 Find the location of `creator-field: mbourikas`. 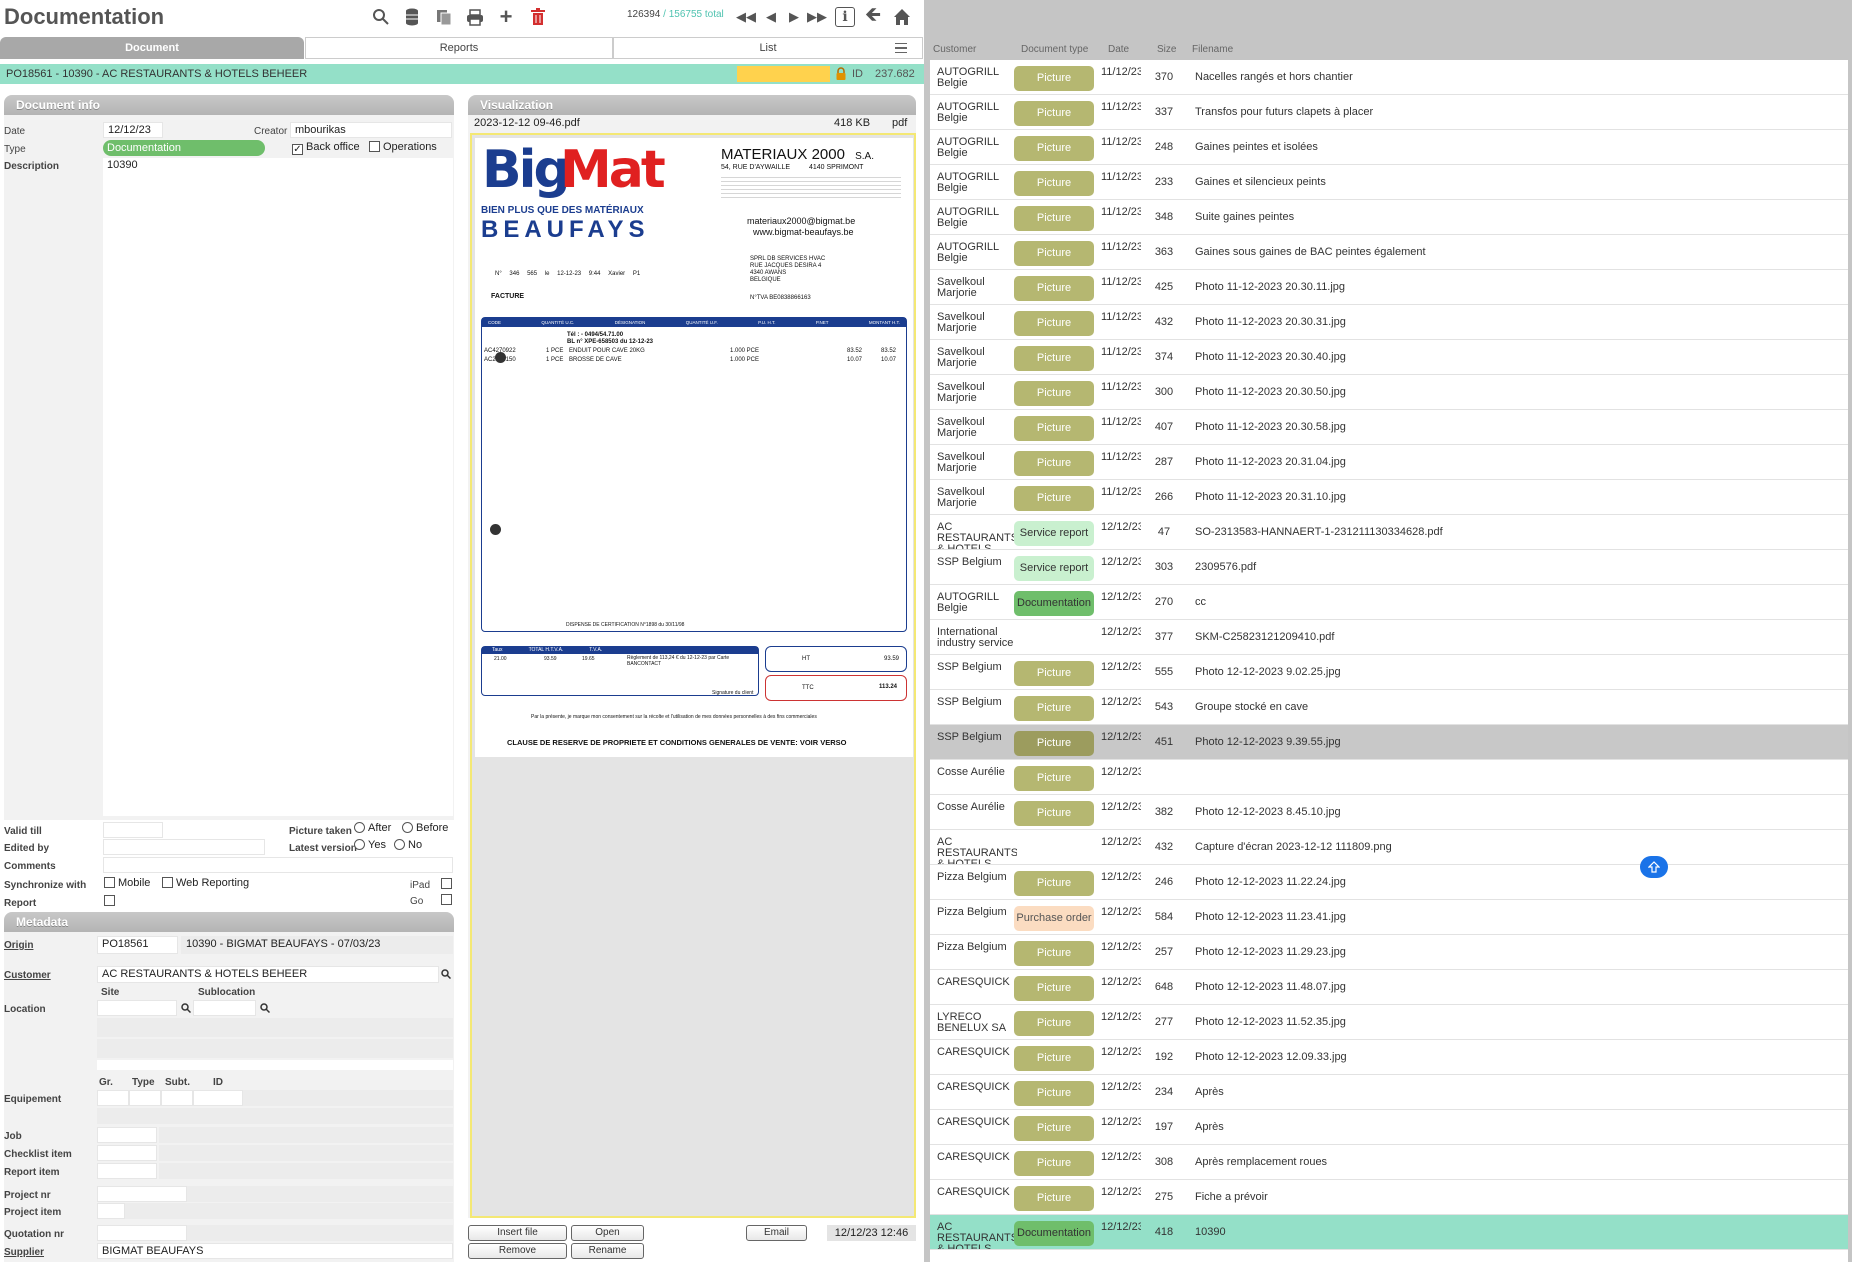

creator-field: mbourikas is located at coordinates (371, 130).